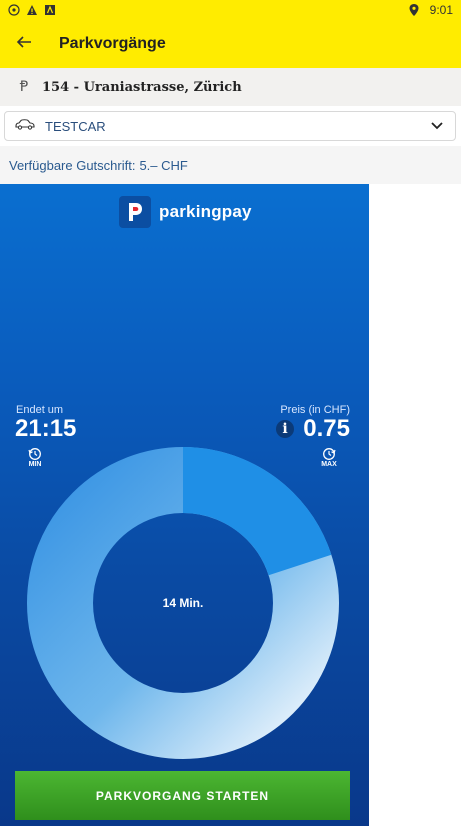 The image size is (461, 826). What do you see at coordinates (230, 10) in the screenshot?
I see `status-bar: 9:01` at bounding box center [230, 10].